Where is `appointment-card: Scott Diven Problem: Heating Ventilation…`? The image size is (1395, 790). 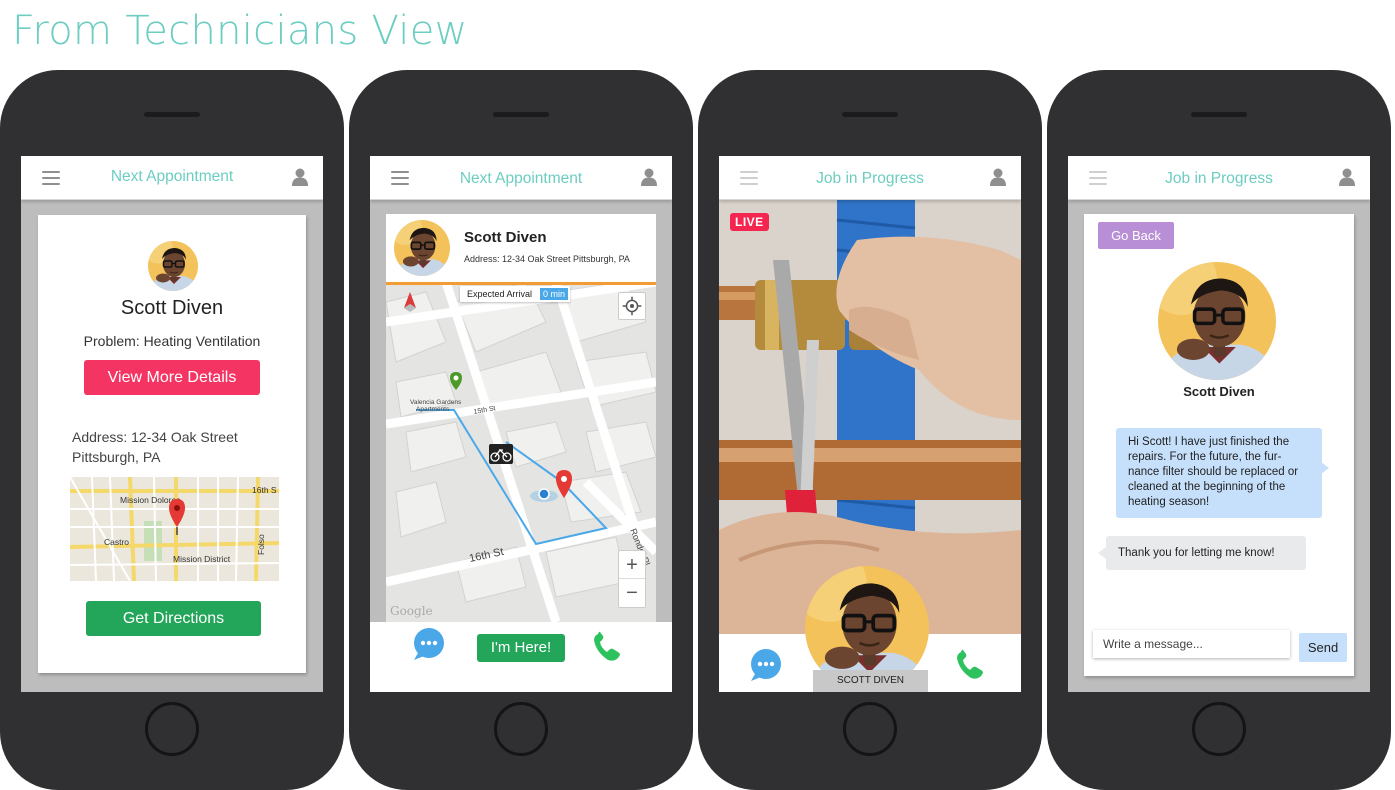 appointment-card: Scott Diven Problem: Heating Ventilation… is located at coordinates (172, 444).